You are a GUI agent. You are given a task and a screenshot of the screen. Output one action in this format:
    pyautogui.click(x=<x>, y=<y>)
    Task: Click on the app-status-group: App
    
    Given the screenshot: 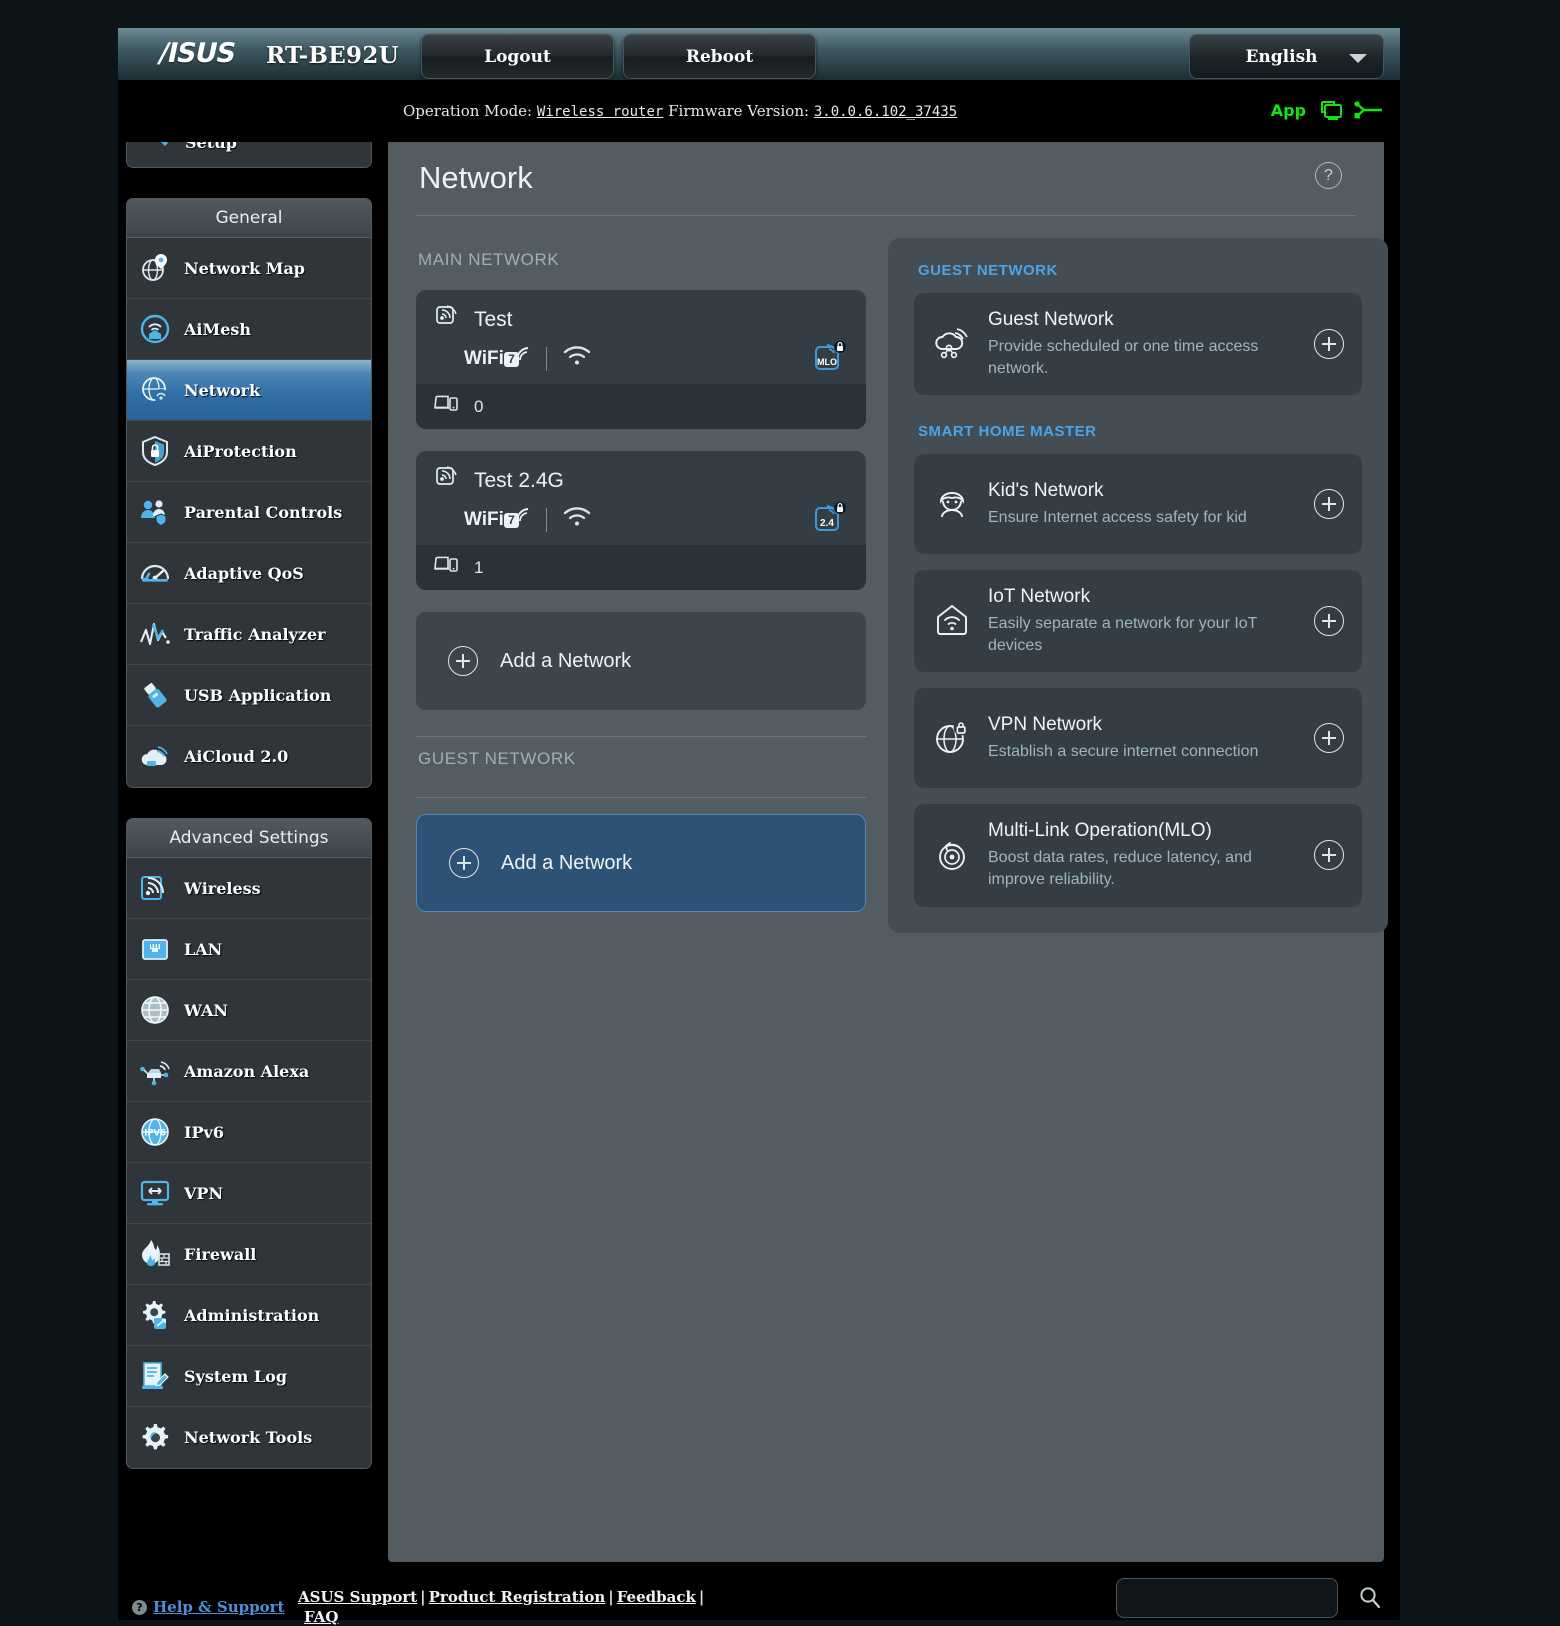 What is the action you would take?
    pyautogui.click(x=1327, y=110)
    